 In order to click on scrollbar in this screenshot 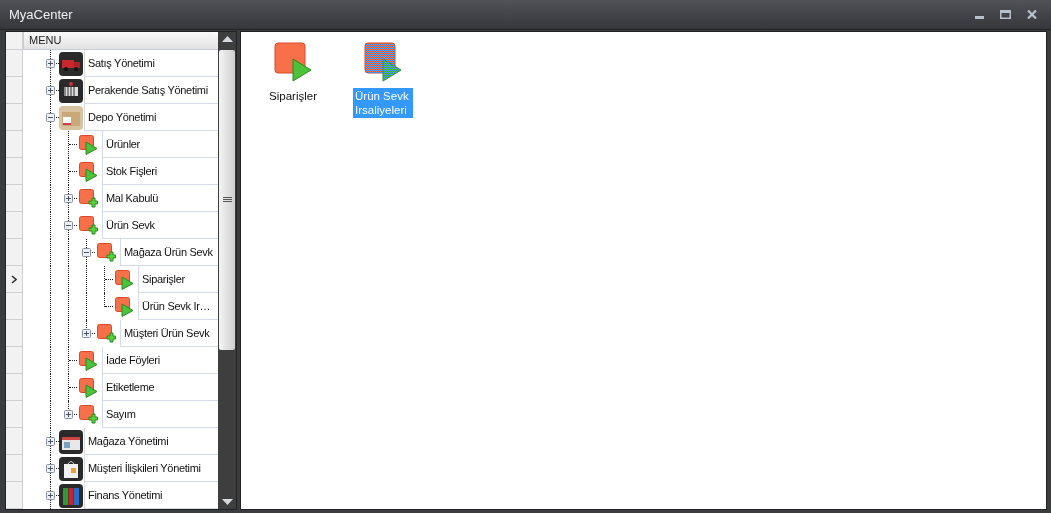, I will do `click(227, 270)`.